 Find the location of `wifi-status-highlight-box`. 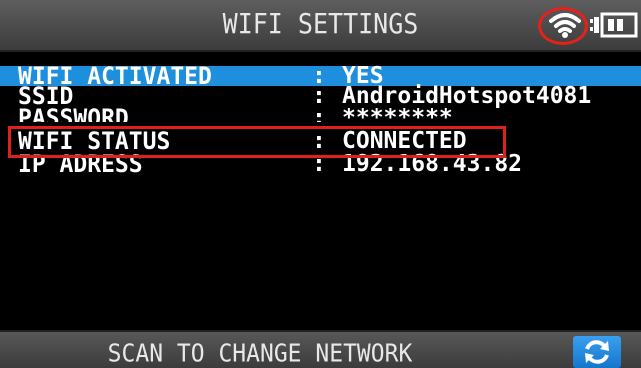

wifi-status-highlight-box is located at coordinates (257, 142).